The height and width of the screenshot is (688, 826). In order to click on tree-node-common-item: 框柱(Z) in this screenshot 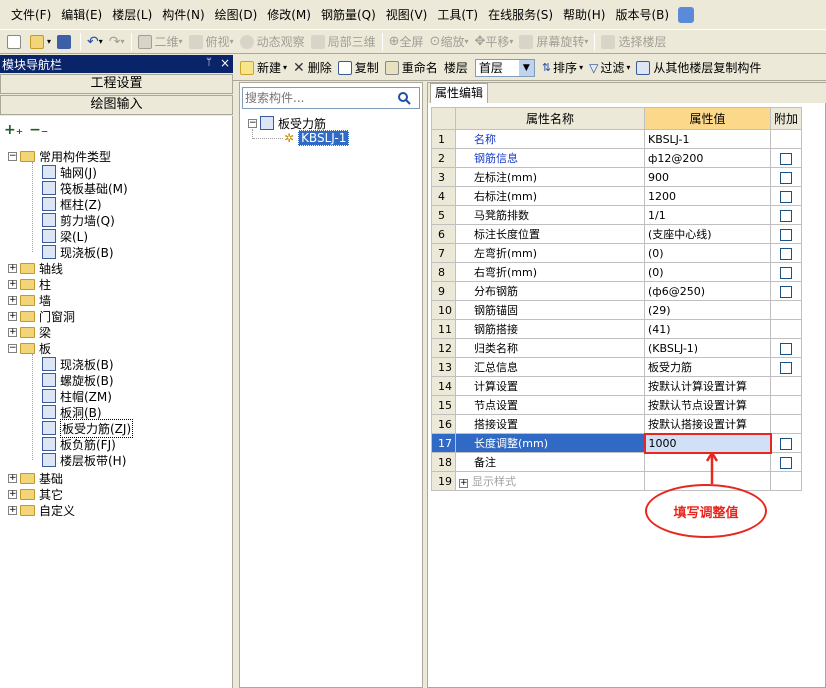, I will do `click(72, 204)`.